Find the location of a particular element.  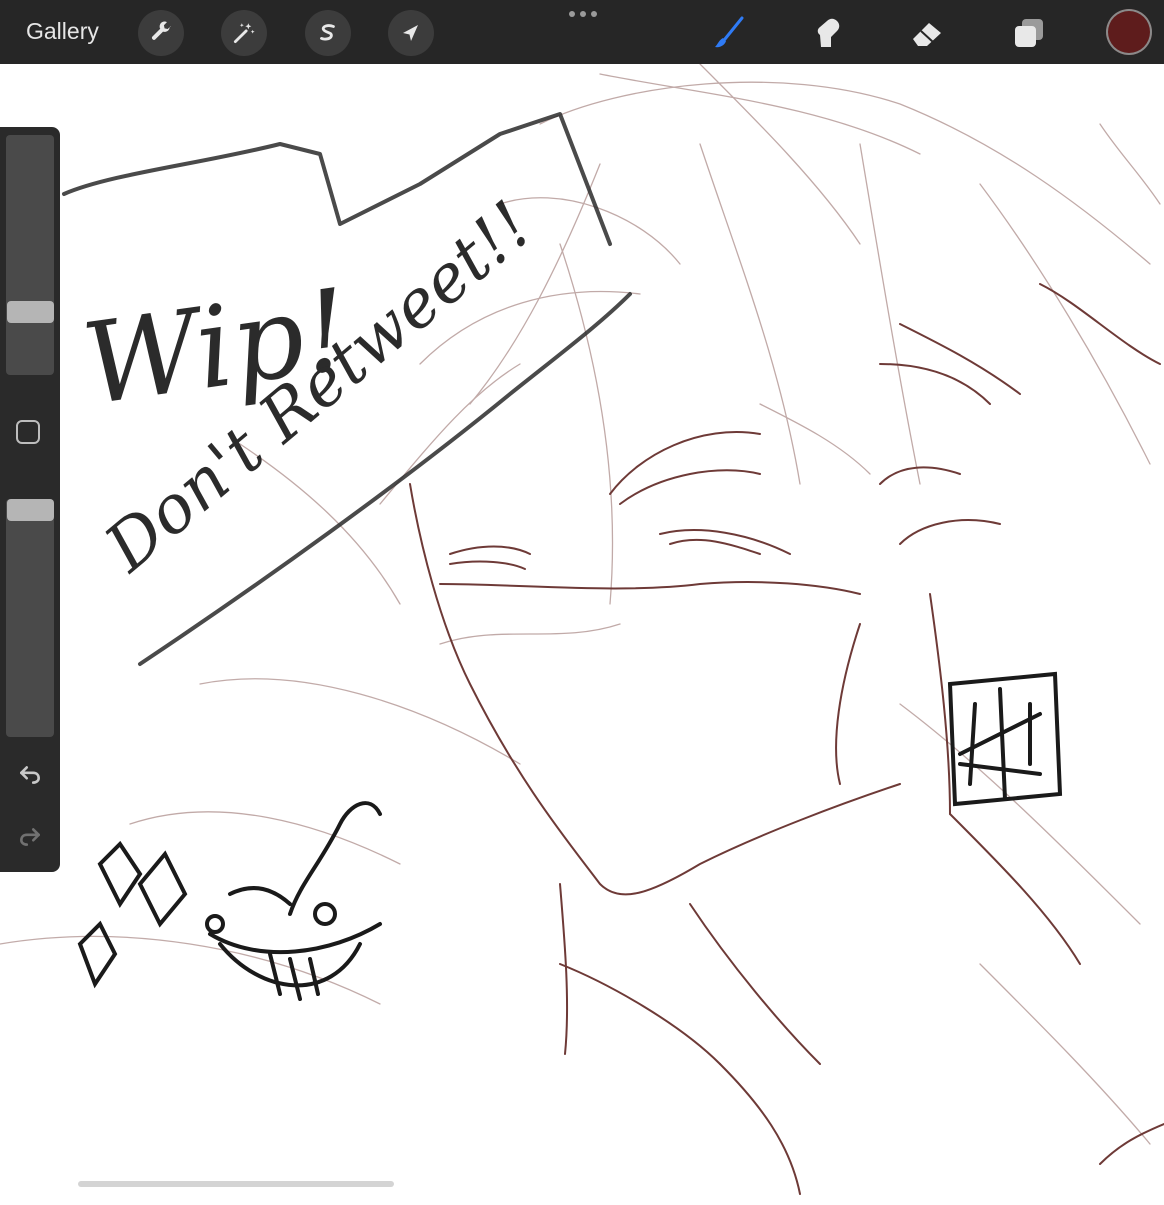

wrench-icon is located at coordinates (161, 30).